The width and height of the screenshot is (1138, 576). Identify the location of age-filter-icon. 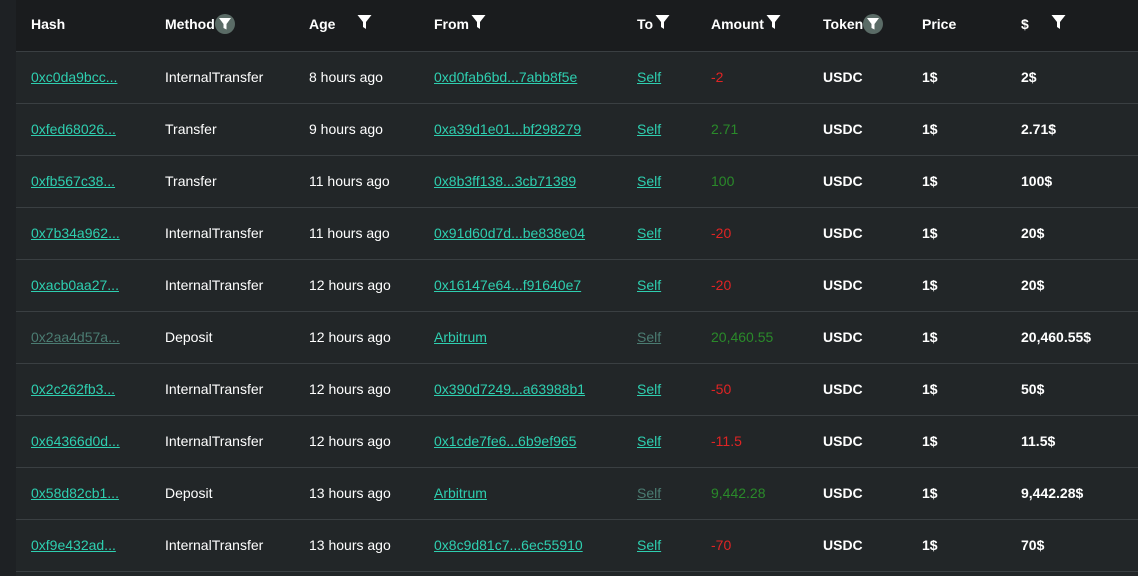
(364, 25).